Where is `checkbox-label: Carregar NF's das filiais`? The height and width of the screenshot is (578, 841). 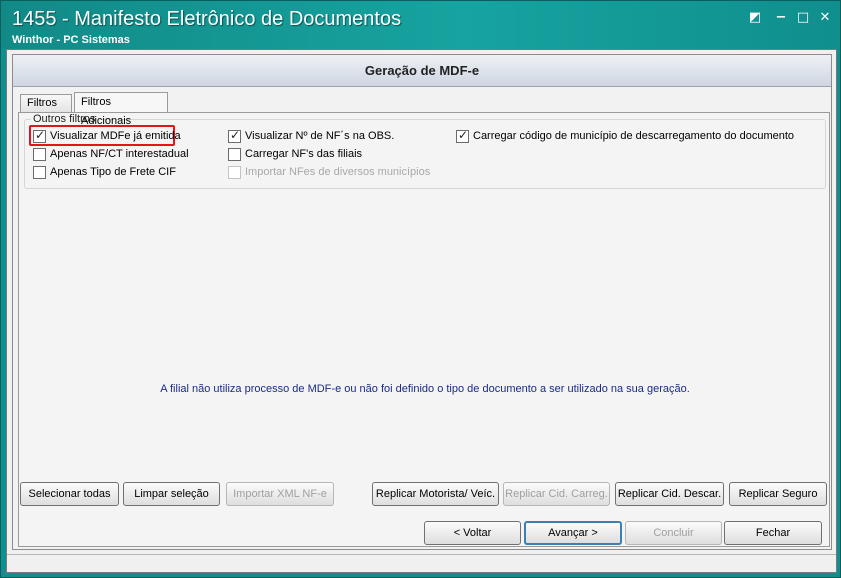 checkbox-label: Carregar NF's das filiais is located at coordinates (304, 154).